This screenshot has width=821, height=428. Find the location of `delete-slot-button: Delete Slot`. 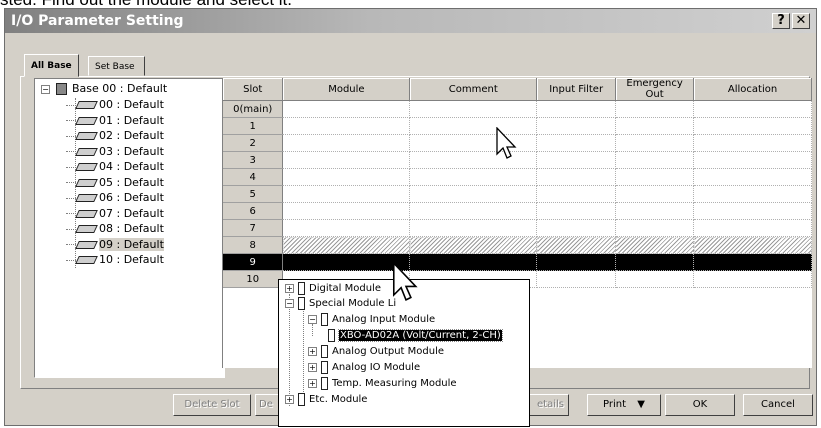

delete-slot-button: Delete Slot is located at coordinates (212, 405).